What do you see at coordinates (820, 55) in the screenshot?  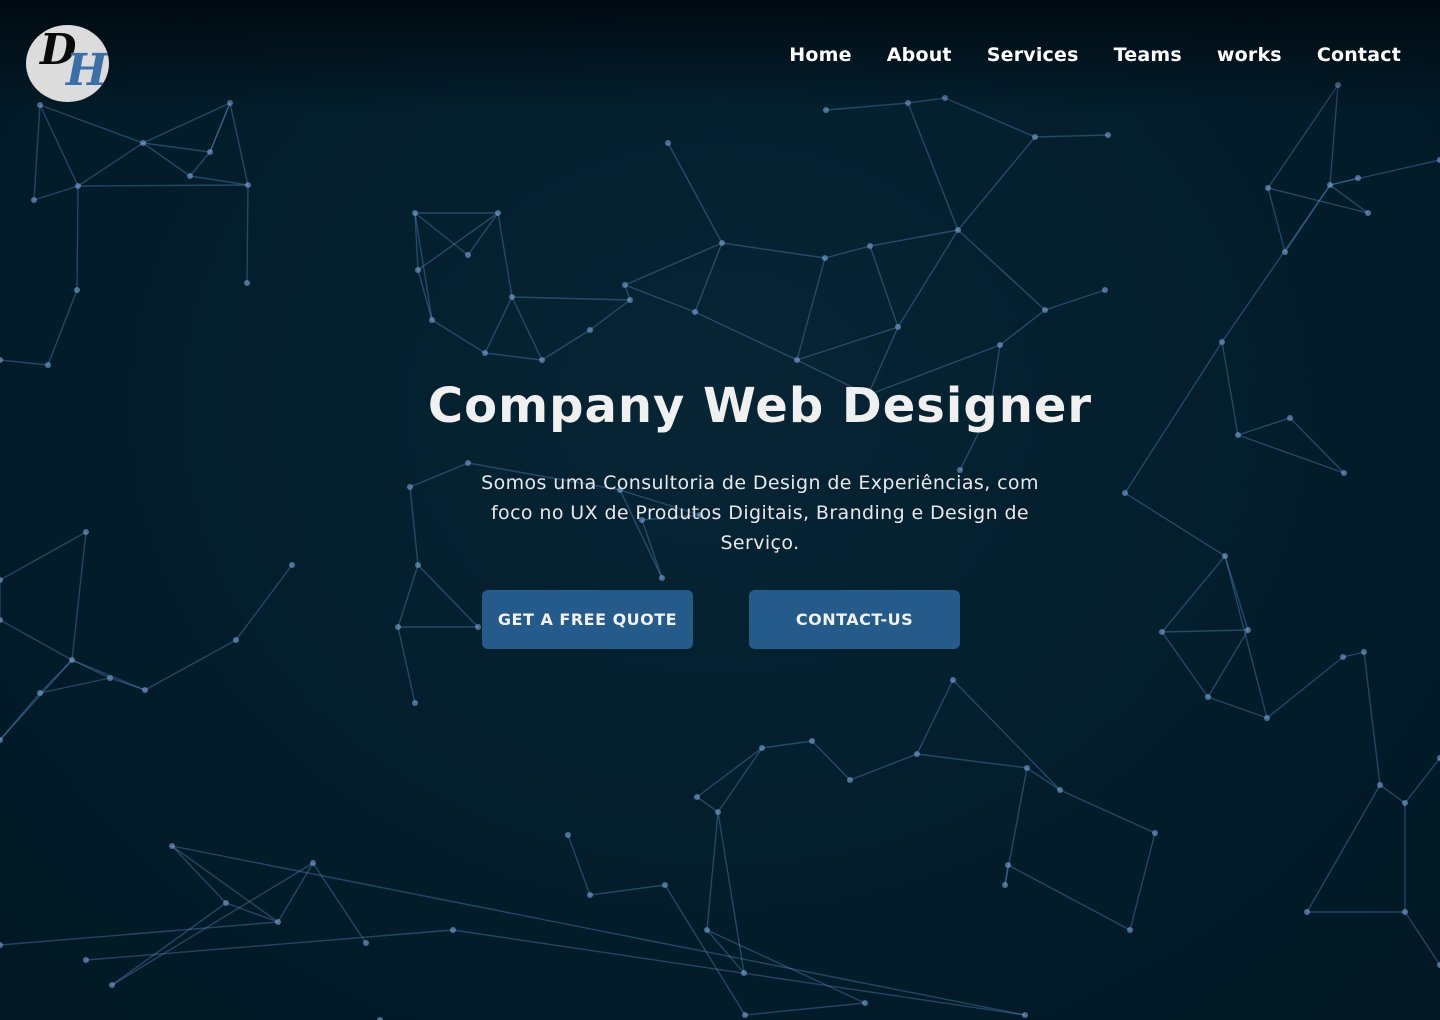 I see `nav-item-home: Home` at bounding box center [820, 55].